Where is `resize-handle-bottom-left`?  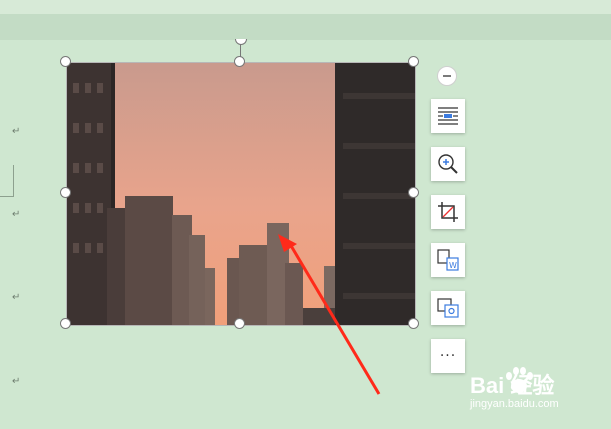 resize-handle-bottom-left is located at coordinates (65, 323).